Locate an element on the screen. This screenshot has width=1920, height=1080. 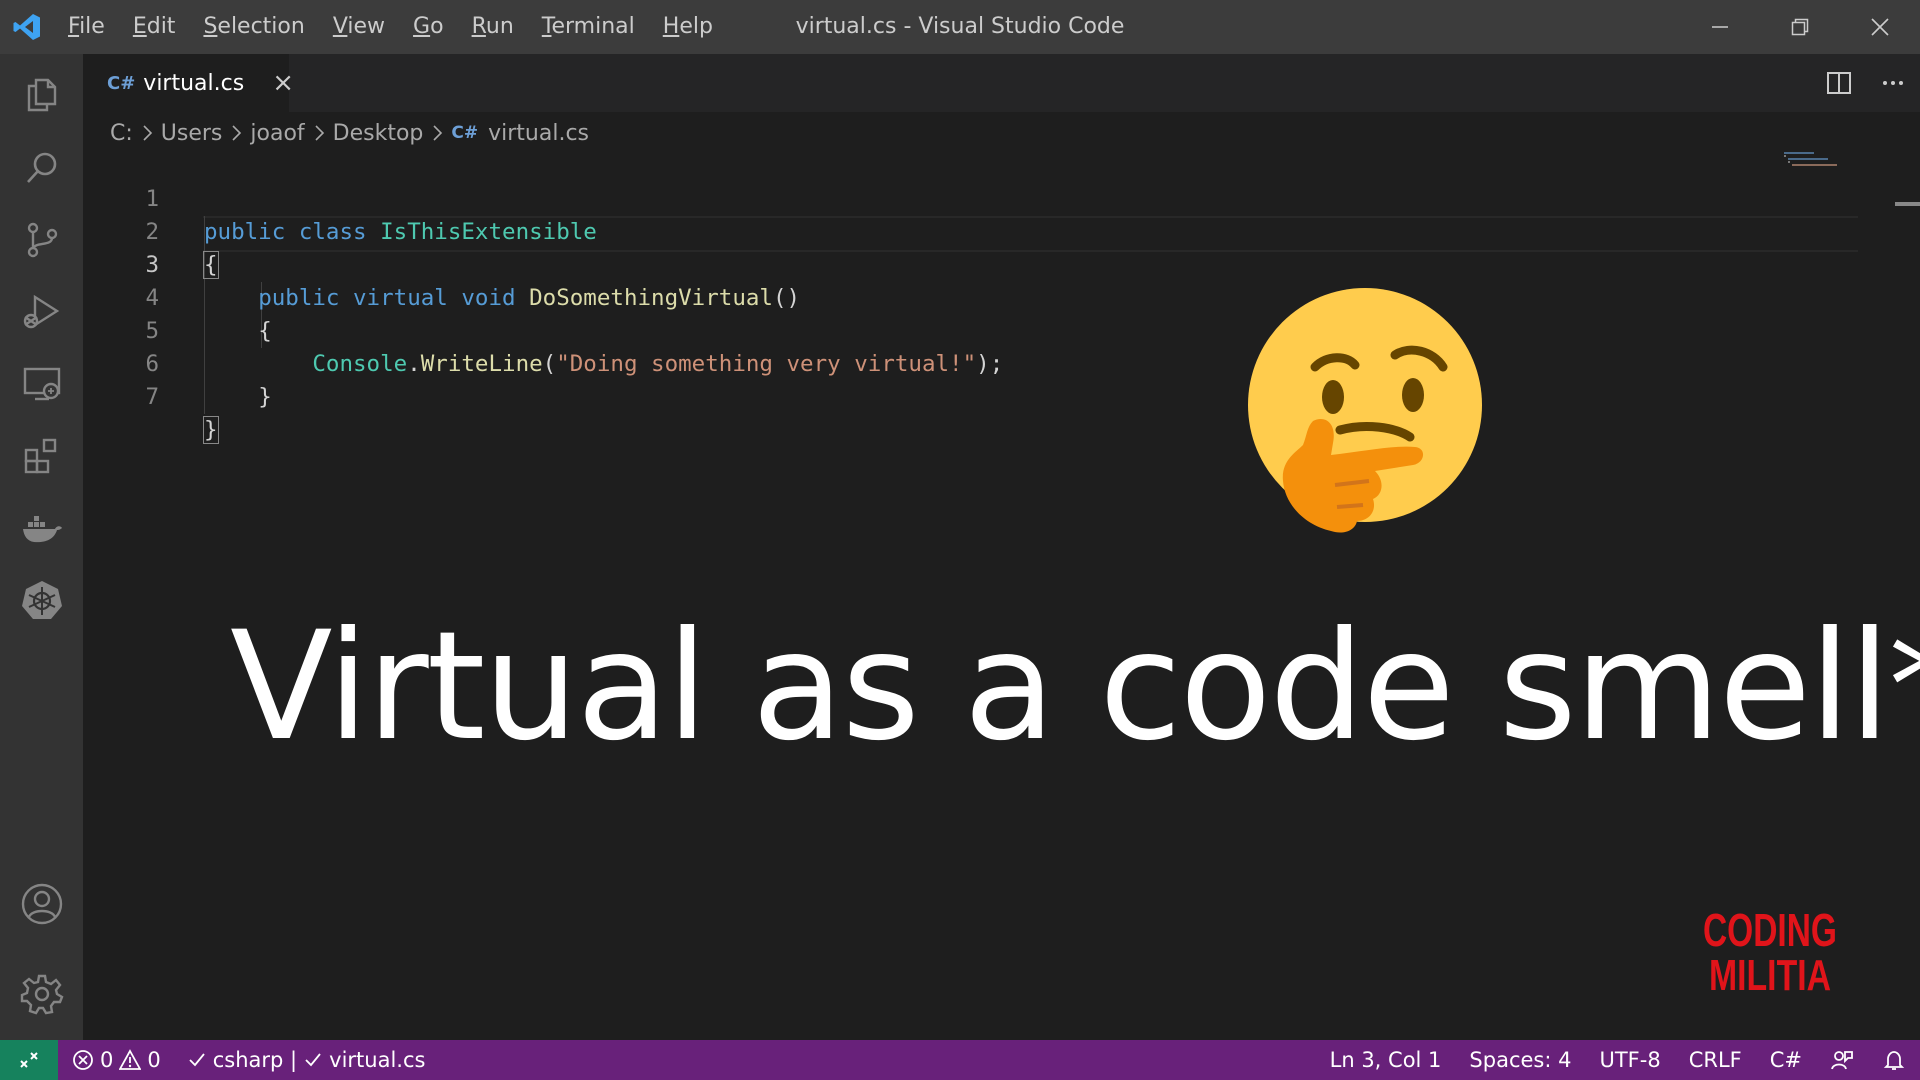
end-of-line: CRLF is located at coordinates (1715, 1060).